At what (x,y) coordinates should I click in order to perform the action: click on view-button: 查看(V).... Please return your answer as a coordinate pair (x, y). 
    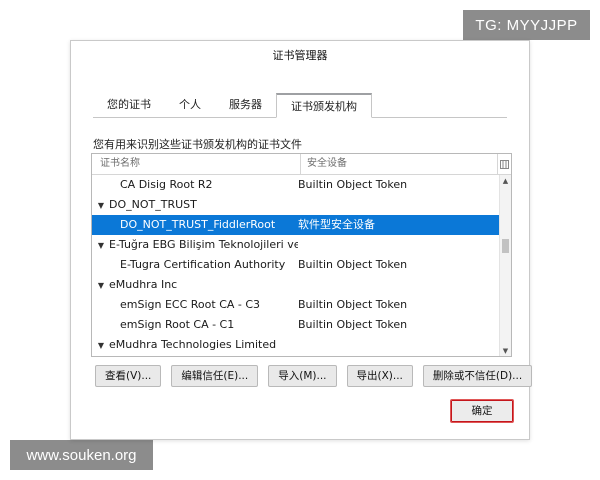
    Looking at the image, I should click on (128, 376).